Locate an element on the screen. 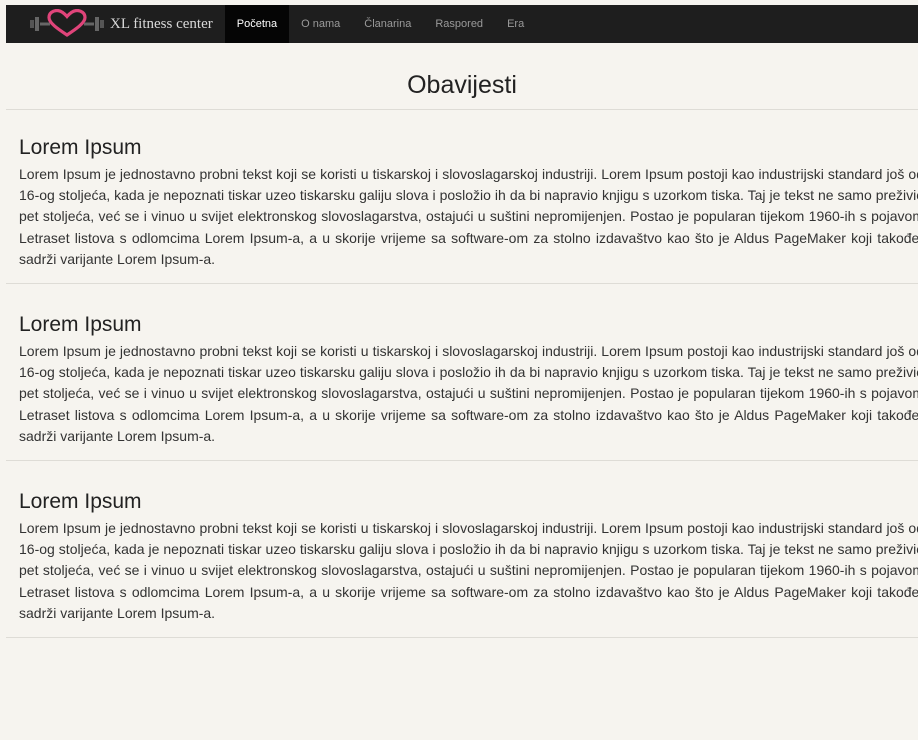  nav-item-era: Era is located at coordinates (515, 24).